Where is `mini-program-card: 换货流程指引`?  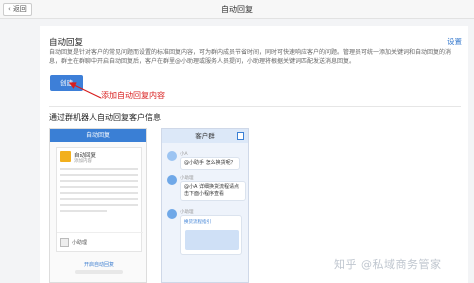
mini-program-card: 换货流程指引 is located at coordinates (211, 235).